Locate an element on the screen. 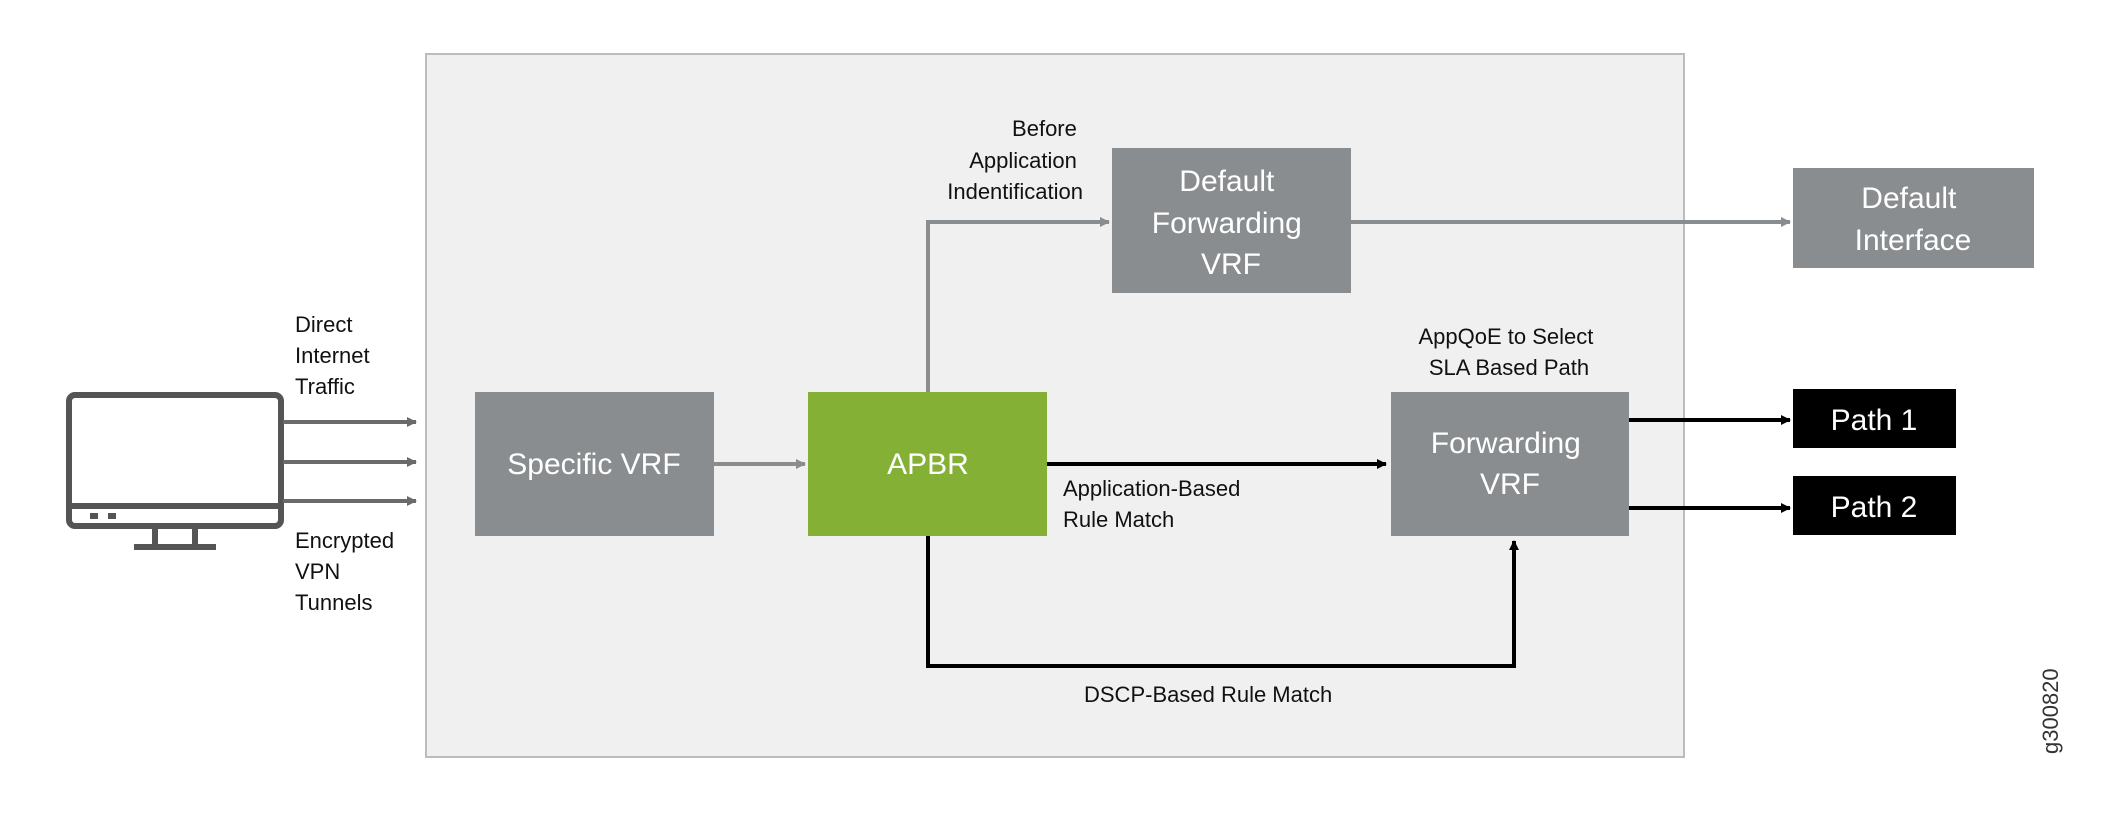  label-dscp-rule-match: DSCP-Based Rule Match is located at coordinates (1208, 694).